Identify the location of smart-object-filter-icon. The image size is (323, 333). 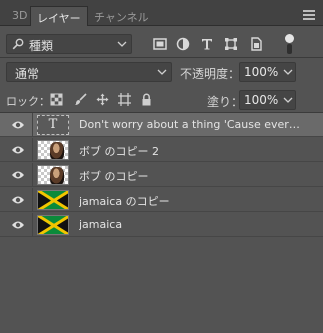
(256, 44).